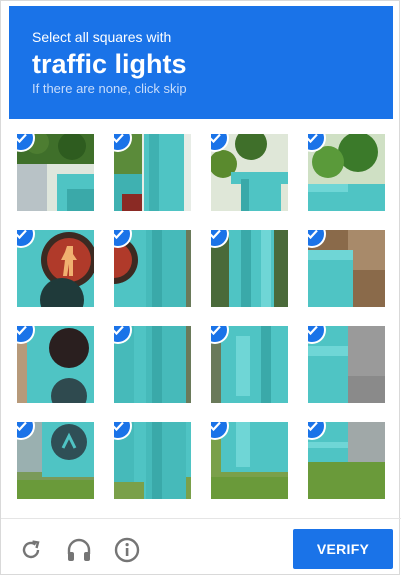 This screenshot has width=404, height=578. Describe the element at coordinates (201, 547) in the screenshot. I see `challenge-footer: VERIFY` at that location.